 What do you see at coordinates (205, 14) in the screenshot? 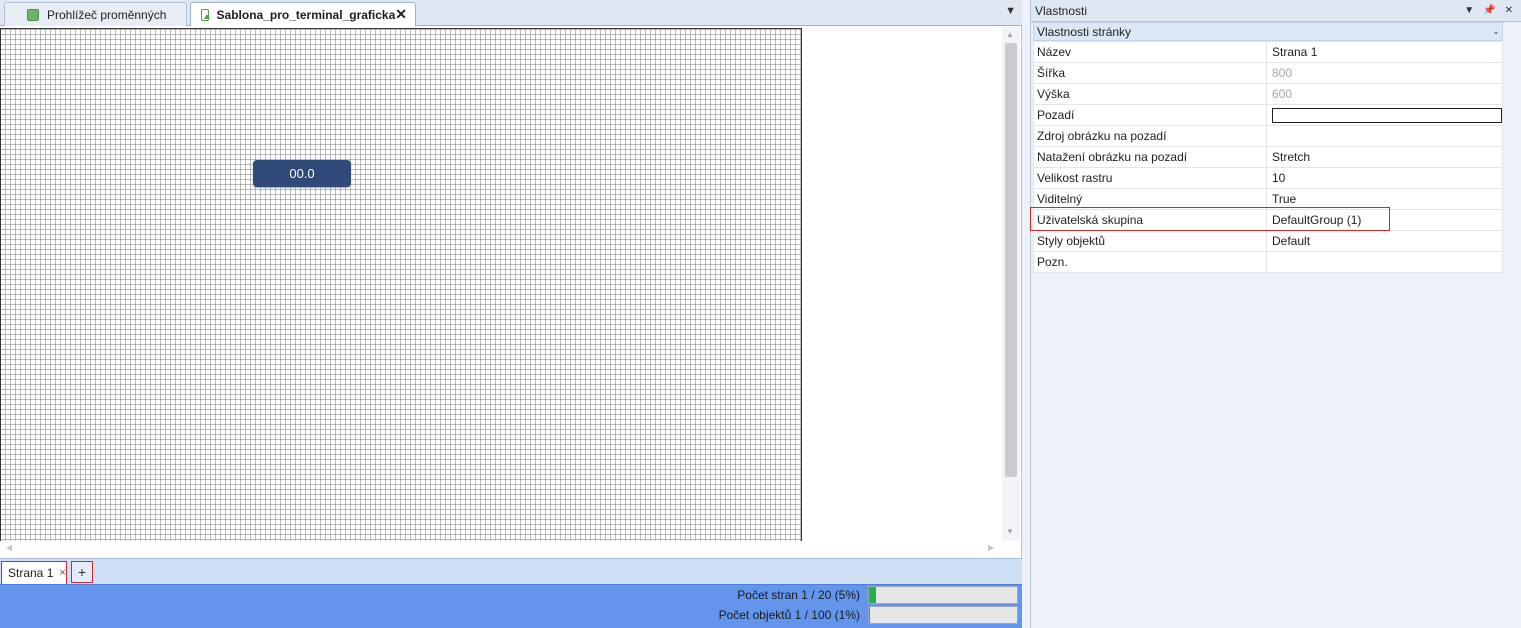
I see `image-document-icon` at bounding box center [205, 14].